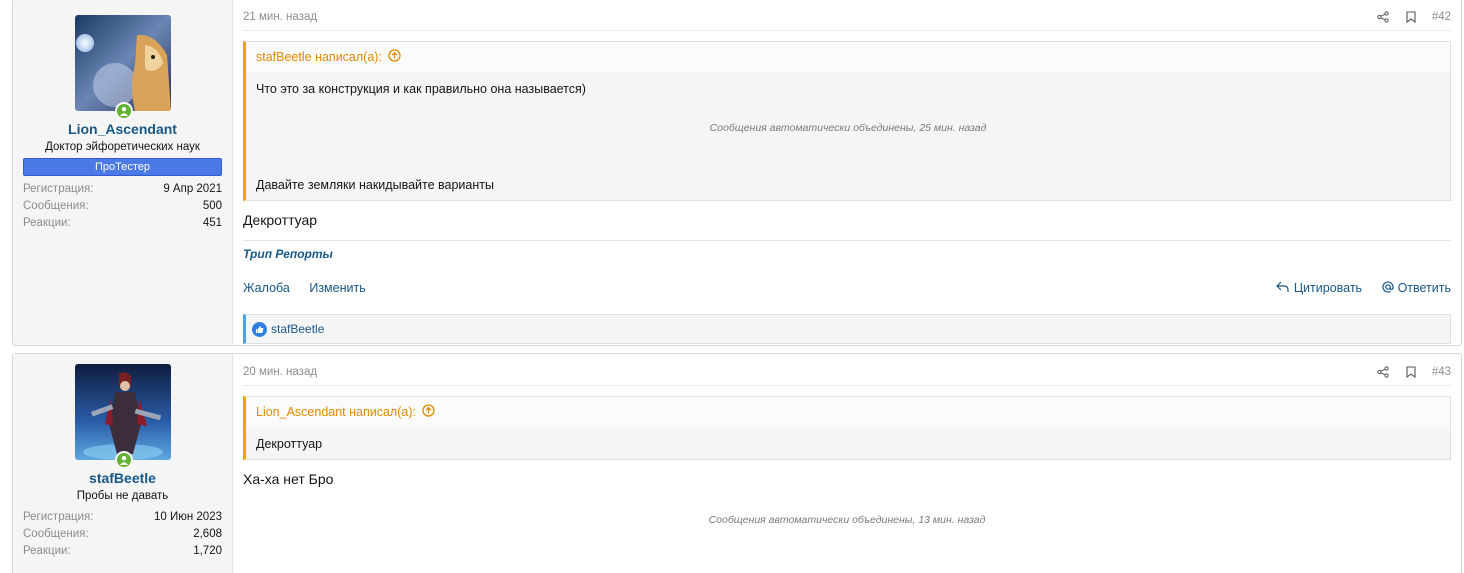 This screenshot has width=1464, height=573. What do you see at coordinates (1424, 288) in the screenshot?
I see `reply-label: Ответить` at bounding box center [1424, 288].